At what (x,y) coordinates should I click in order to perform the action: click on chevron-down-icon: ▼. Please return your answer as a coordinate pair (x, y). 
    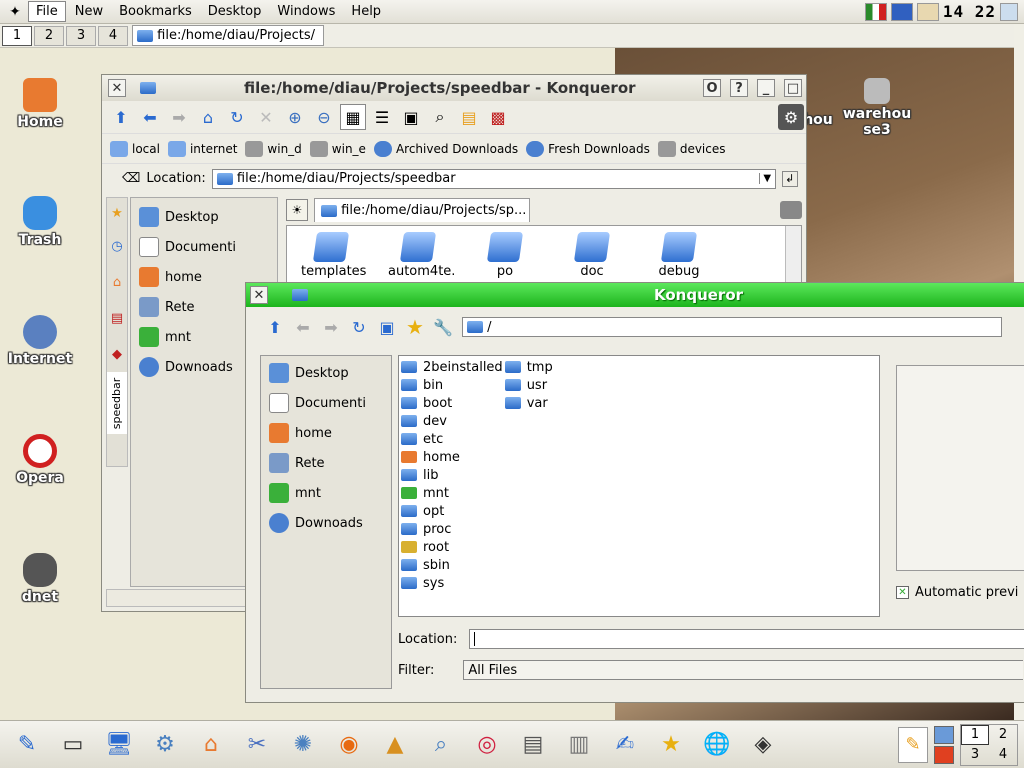
    Looking at the image, I should click on (766, 178).